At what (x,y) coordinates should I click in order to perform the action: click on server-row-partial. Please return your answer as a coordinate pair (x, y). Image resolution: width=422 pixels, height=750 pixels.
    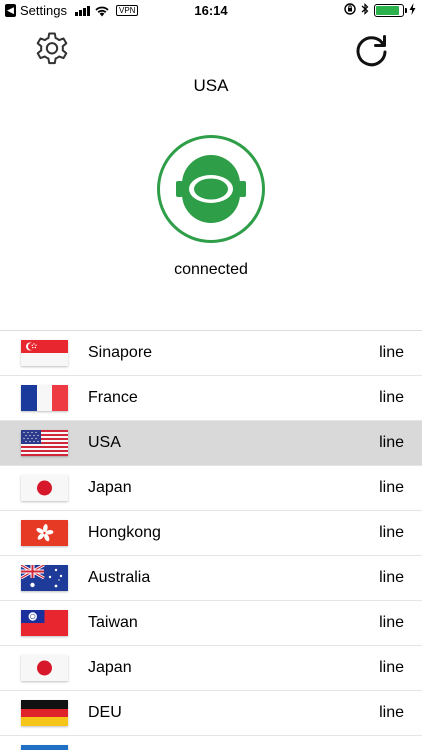
    Looking at the image, I should click on (211, 743).